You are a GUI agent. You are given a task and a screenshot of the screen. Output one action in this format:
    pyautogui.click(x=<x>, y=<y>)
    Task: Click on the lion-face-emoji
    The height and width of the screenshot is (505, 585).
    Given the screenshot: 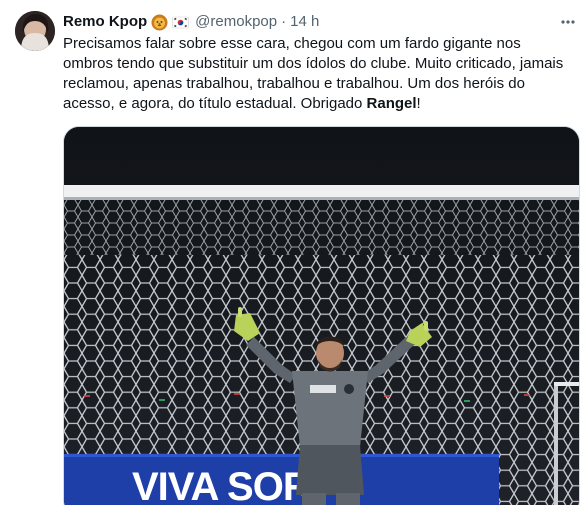 What is the action you would take?
    pyautogui.click(x=159, y=22)
    